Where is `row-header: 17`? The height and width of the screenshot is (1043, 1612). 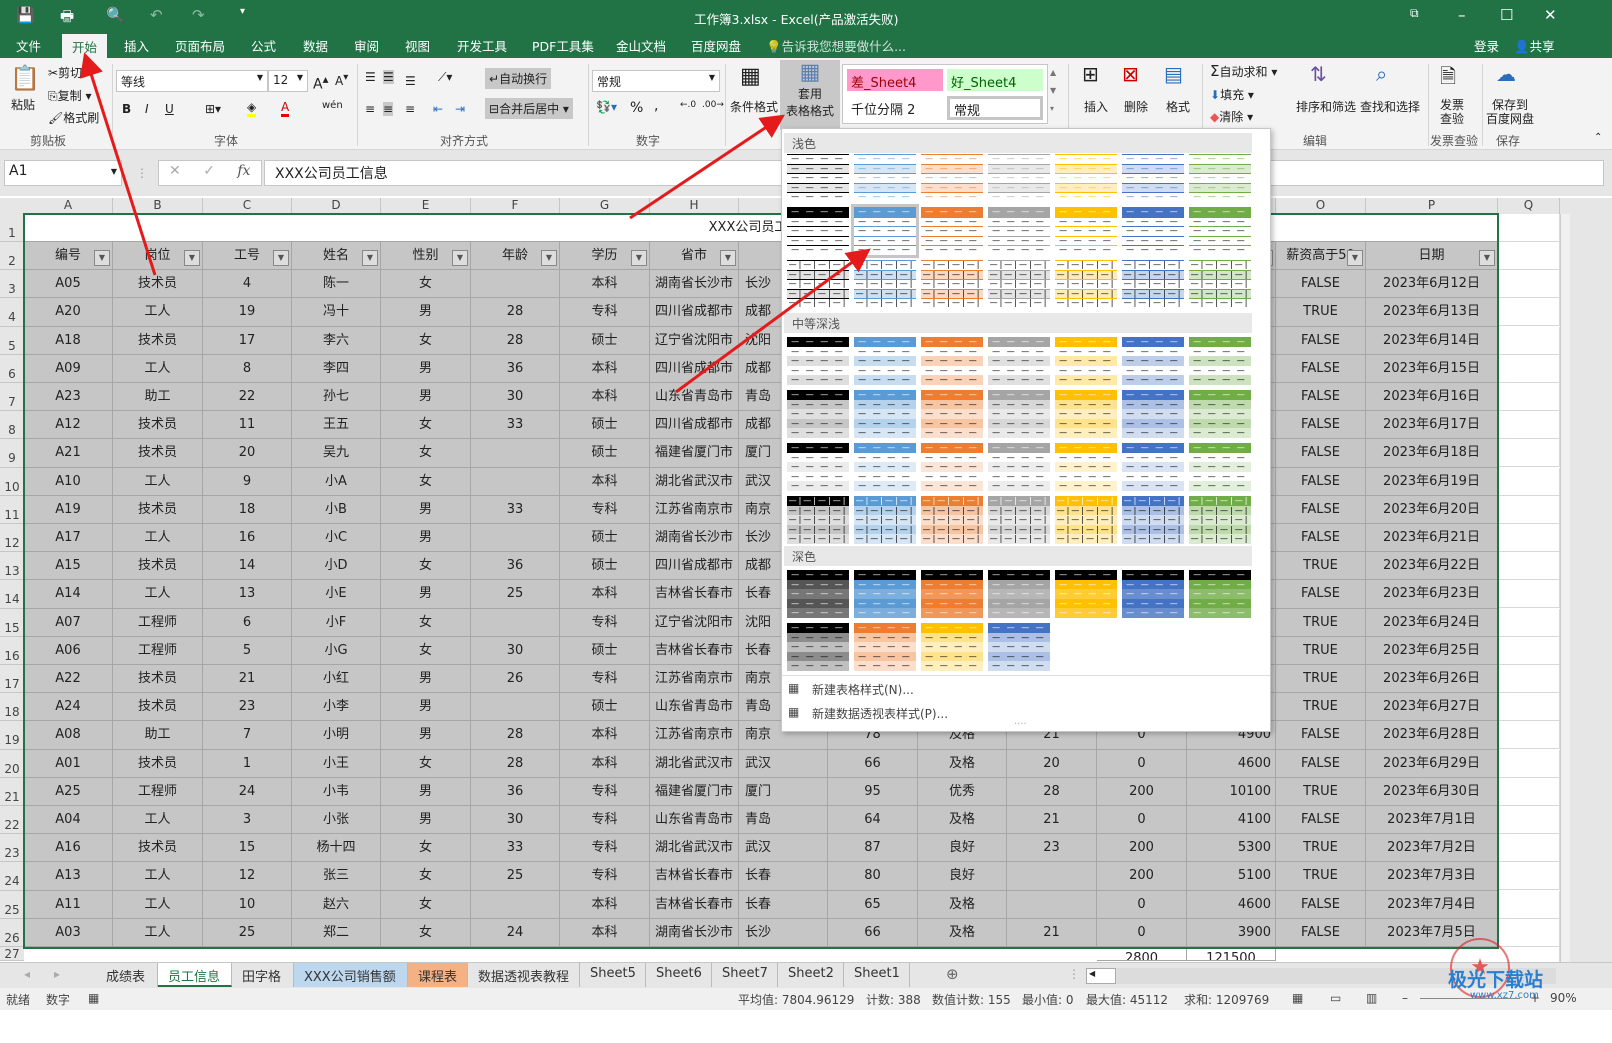 row-header: 17 is located at coordinates (12, 679).